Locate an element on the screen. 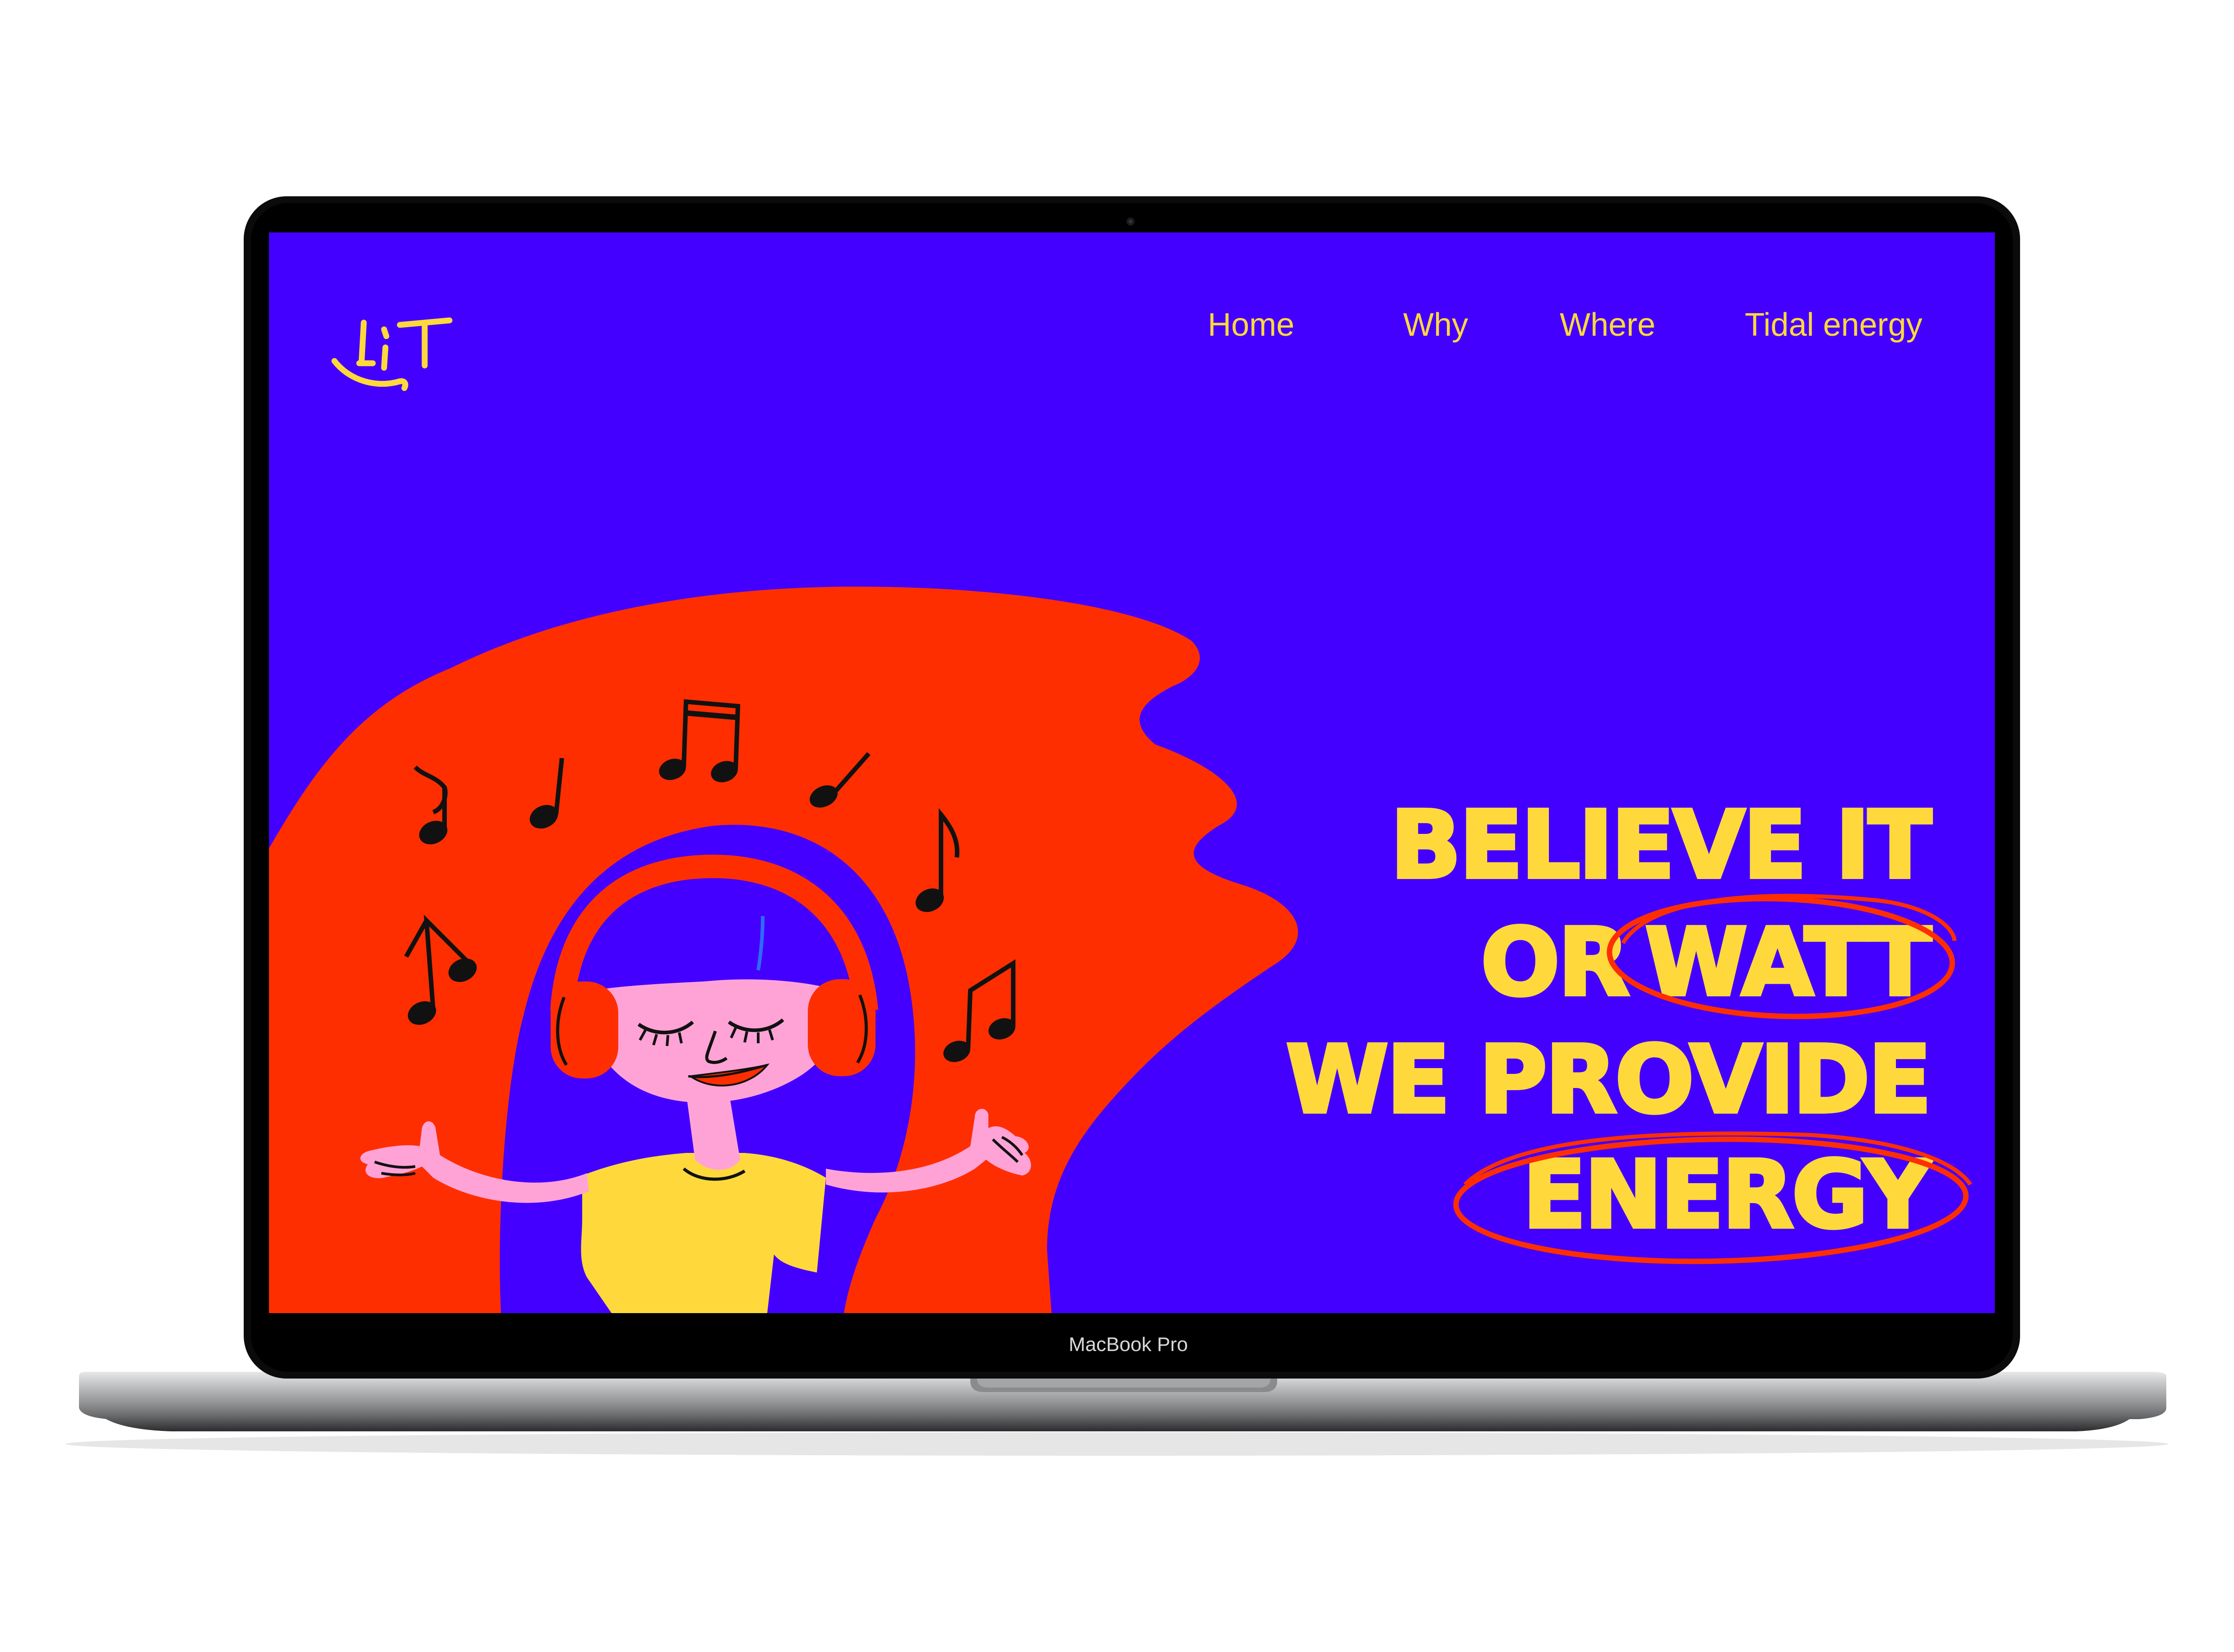  hero-word-watt: WATT is located at coordinates (1788, 962).